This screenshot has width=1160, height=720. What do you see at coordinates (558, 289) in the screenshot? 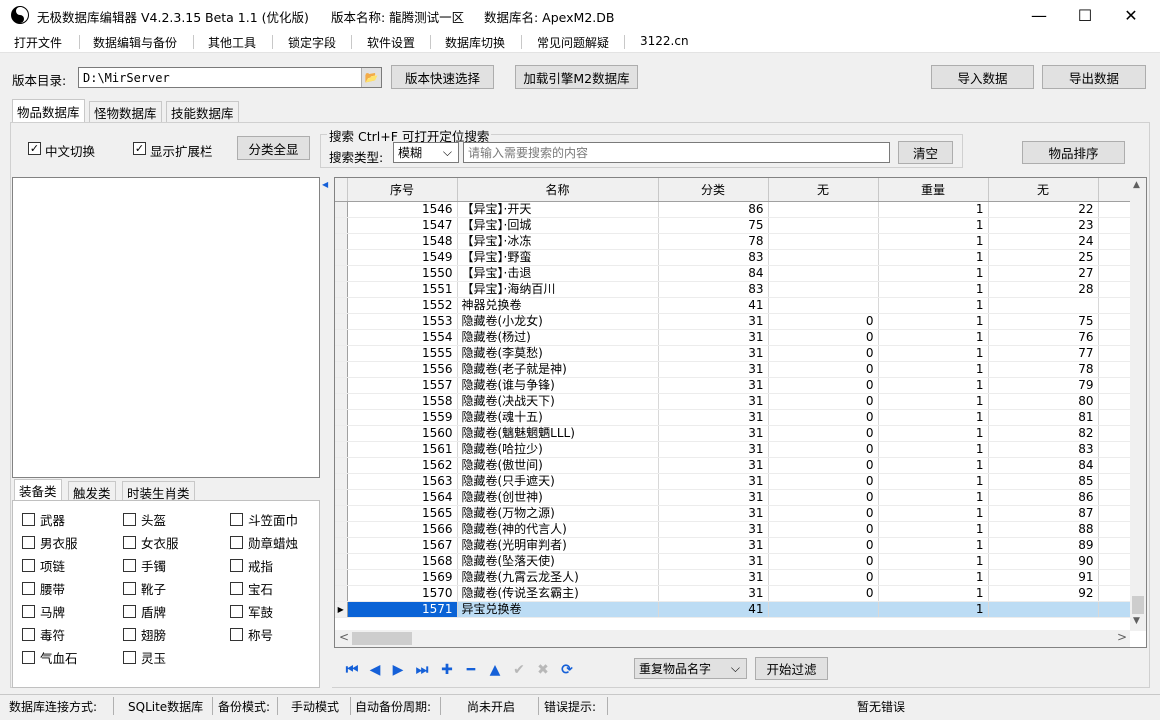
I see `table-cell: 【异宝】·海纳百川` at bounding box center [558, 289].